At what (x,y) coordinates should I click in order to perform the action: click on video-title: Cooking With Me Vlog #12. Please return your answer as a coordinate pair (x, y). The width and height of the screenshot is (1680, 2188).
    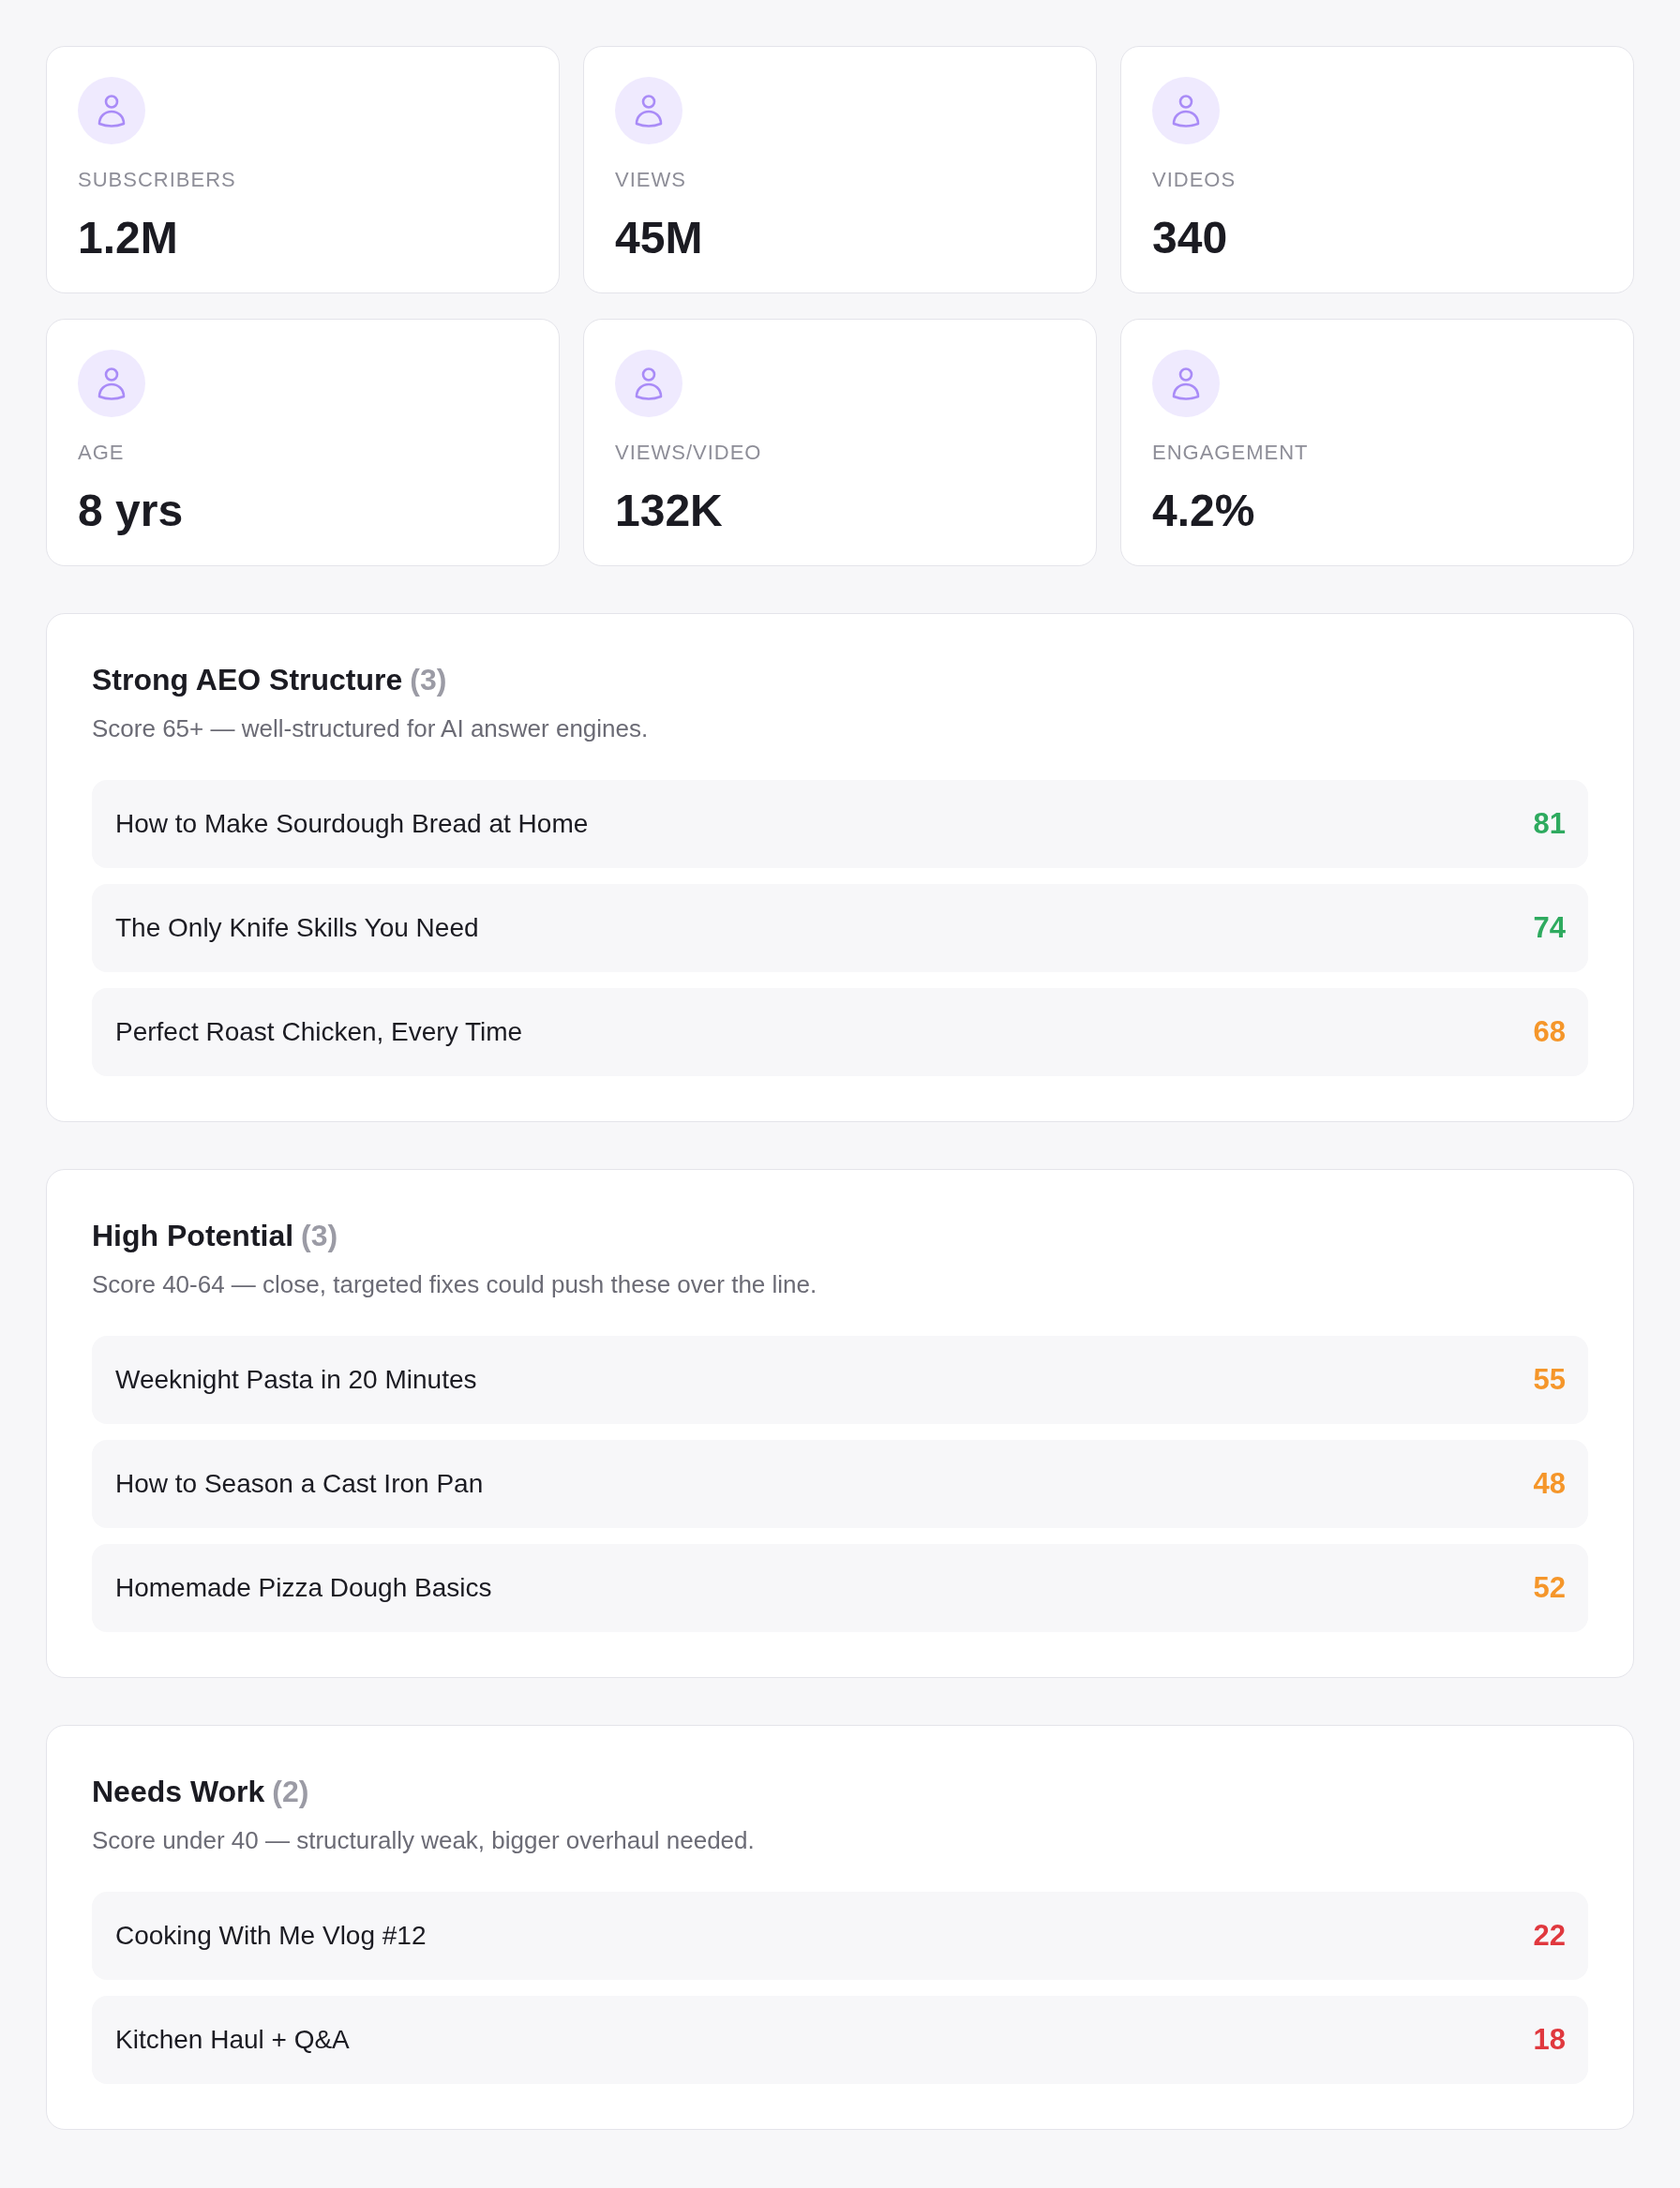
    Looking at the image, I should click on (271, 1936).